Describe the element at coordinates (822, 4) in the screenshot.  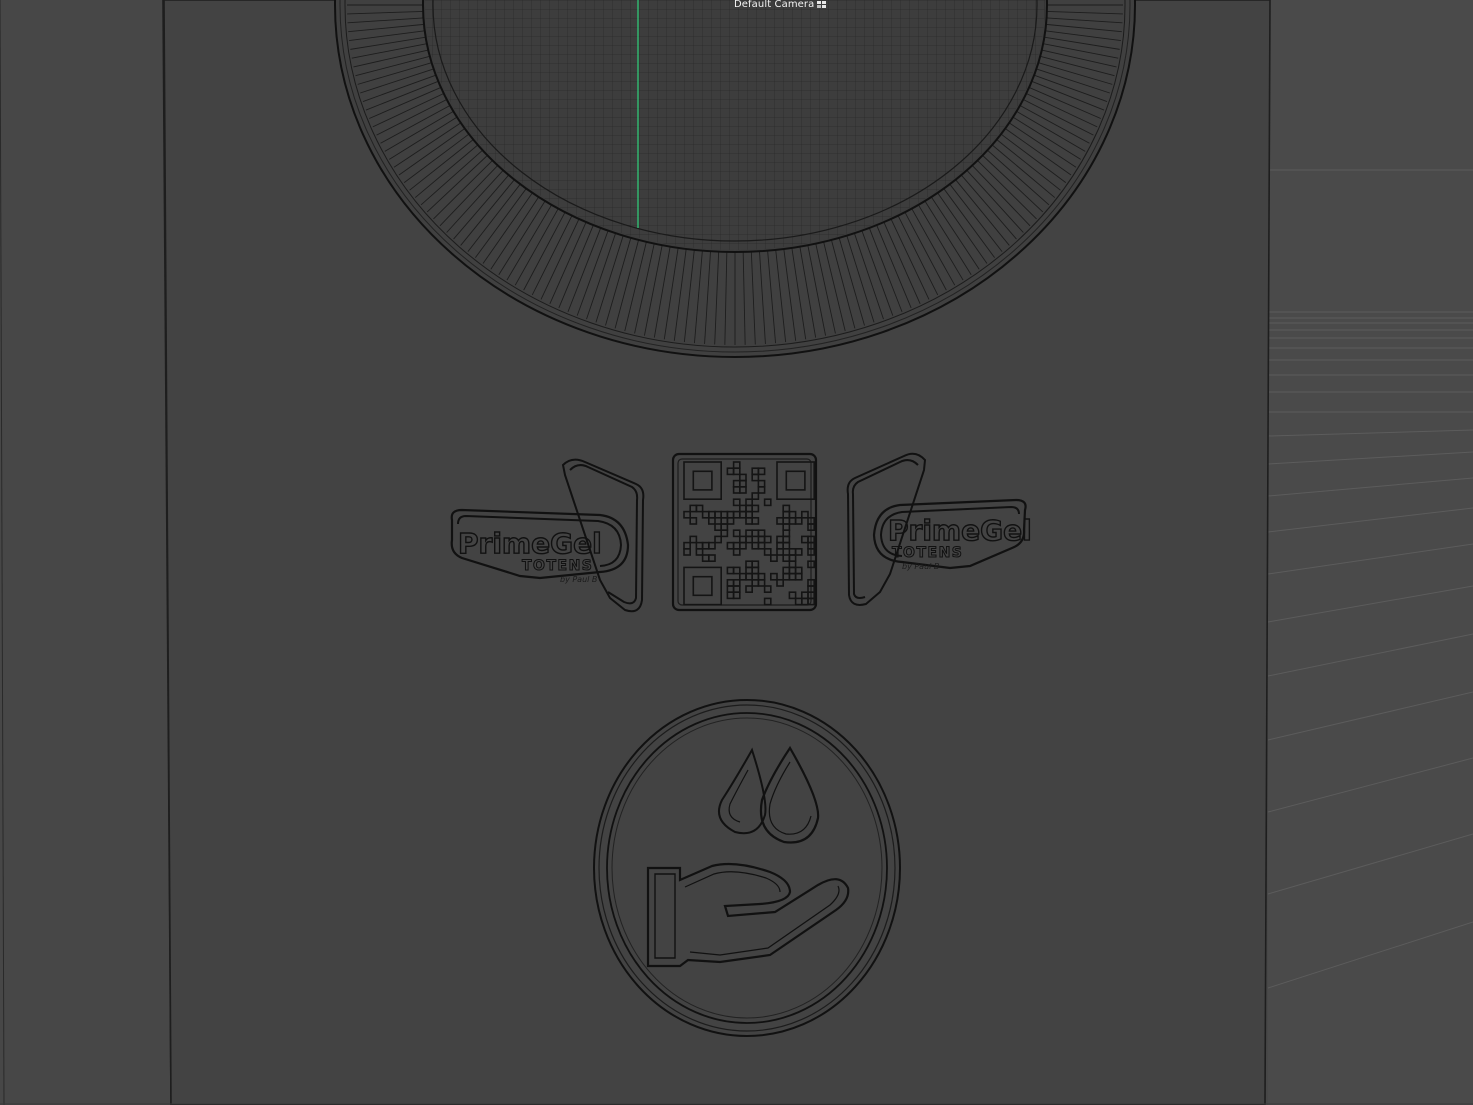
I see `camera-icon` at that location.